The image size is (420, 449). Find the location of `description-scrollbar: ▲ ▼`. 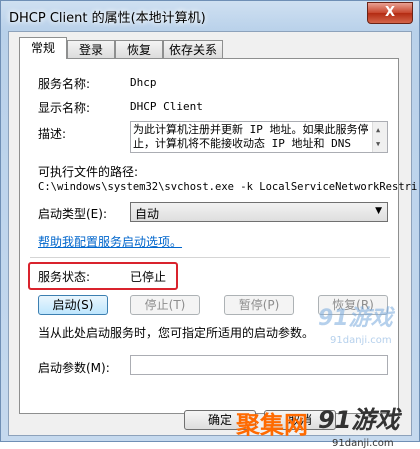

description-scrollbar: ▲ ▼ is located at coordinates (379, 137).